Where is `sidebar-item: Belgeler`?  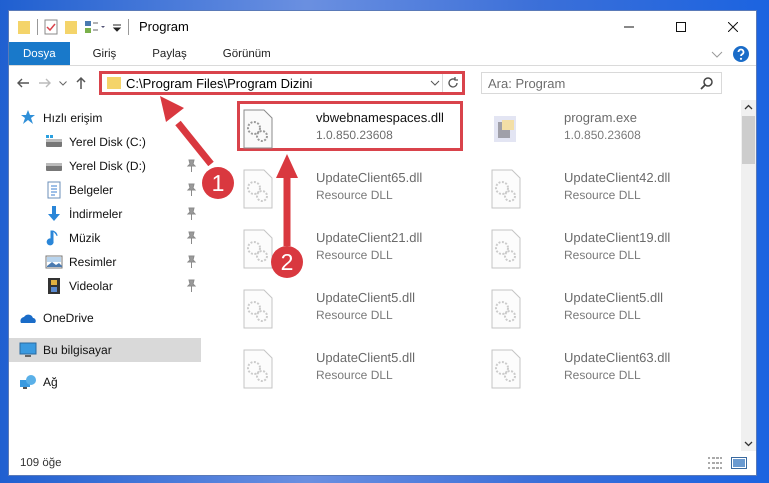 sidebar-item: Belgeler is located at coordinates (105, 190).